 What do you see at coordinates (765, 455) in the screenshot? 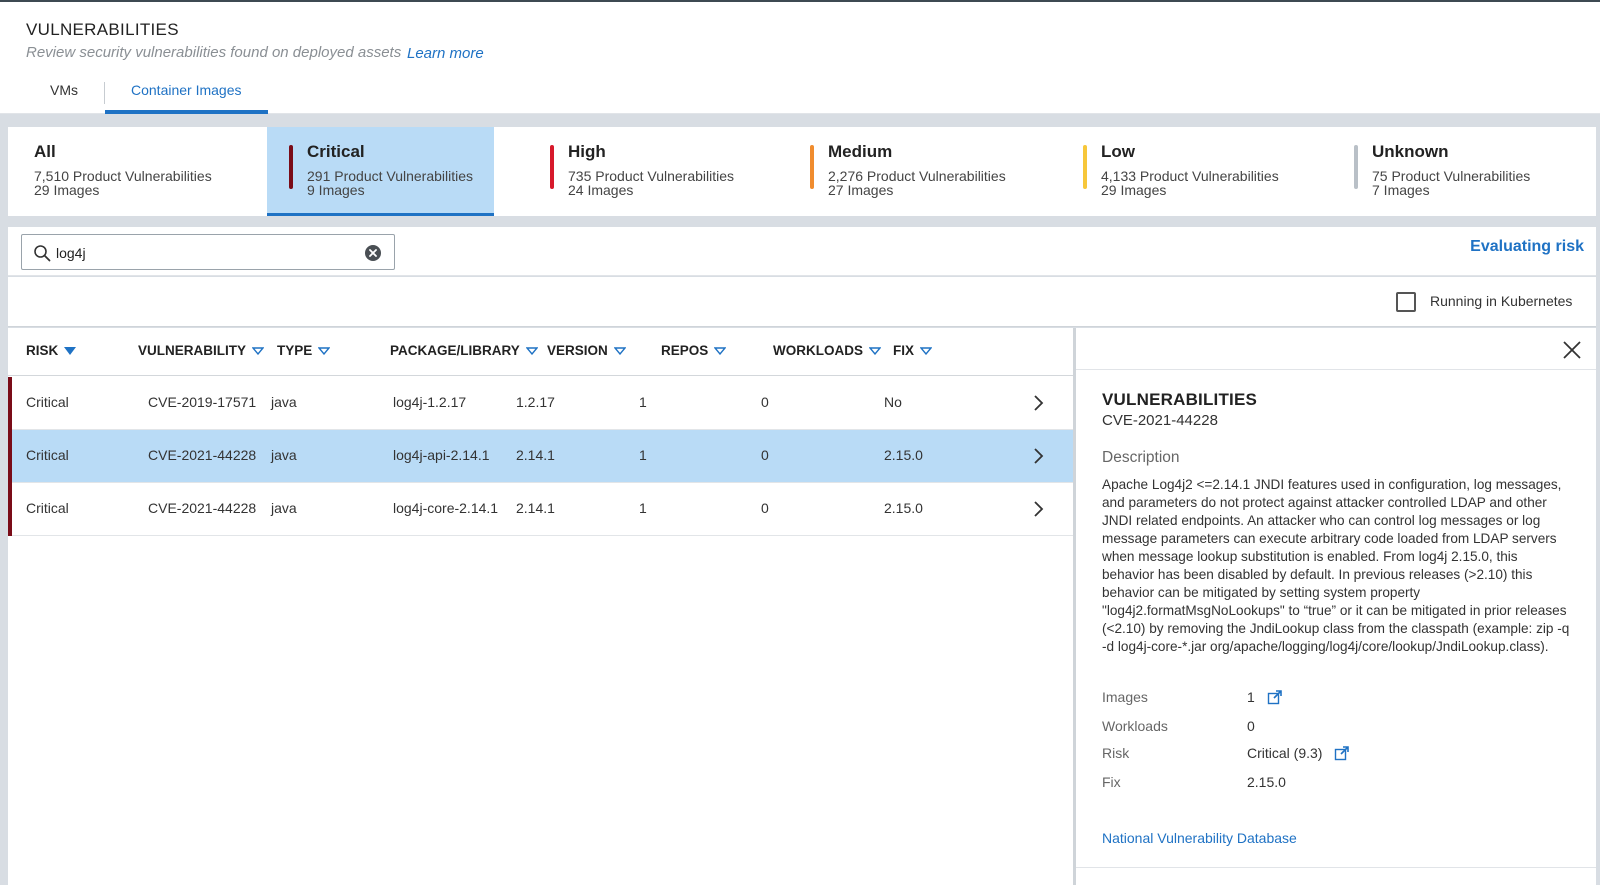
I see `cell-workloads: 0` at bounding box center [765, 455].